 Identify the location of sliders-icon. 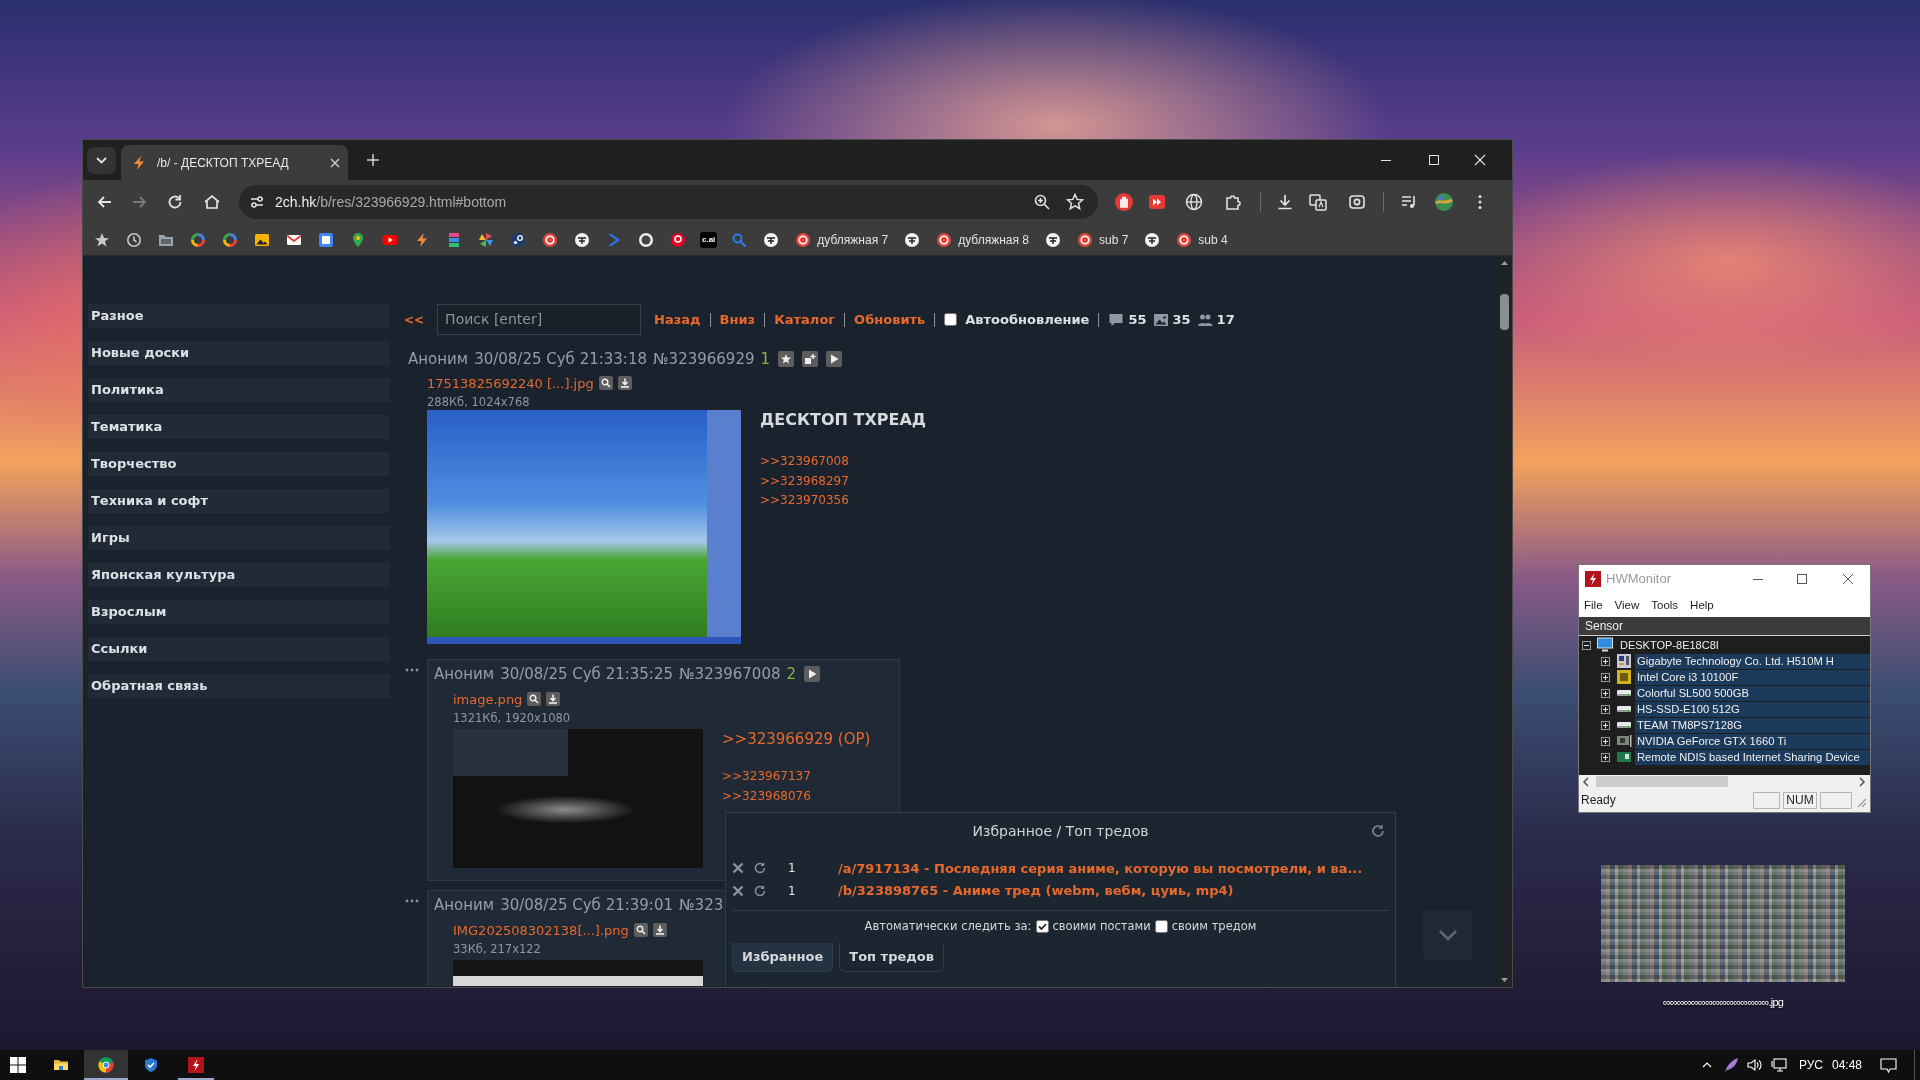
(257, 202).